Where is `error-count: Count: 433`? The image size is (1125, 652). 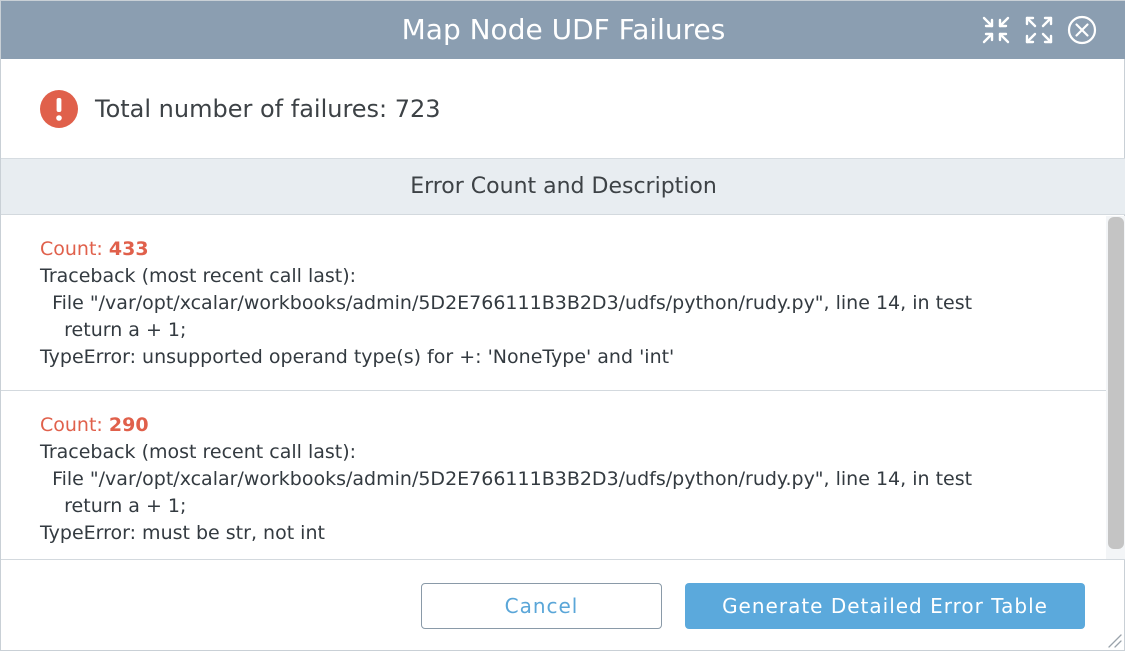
error-count: Count: 433 is located at coordinates (94, 249).